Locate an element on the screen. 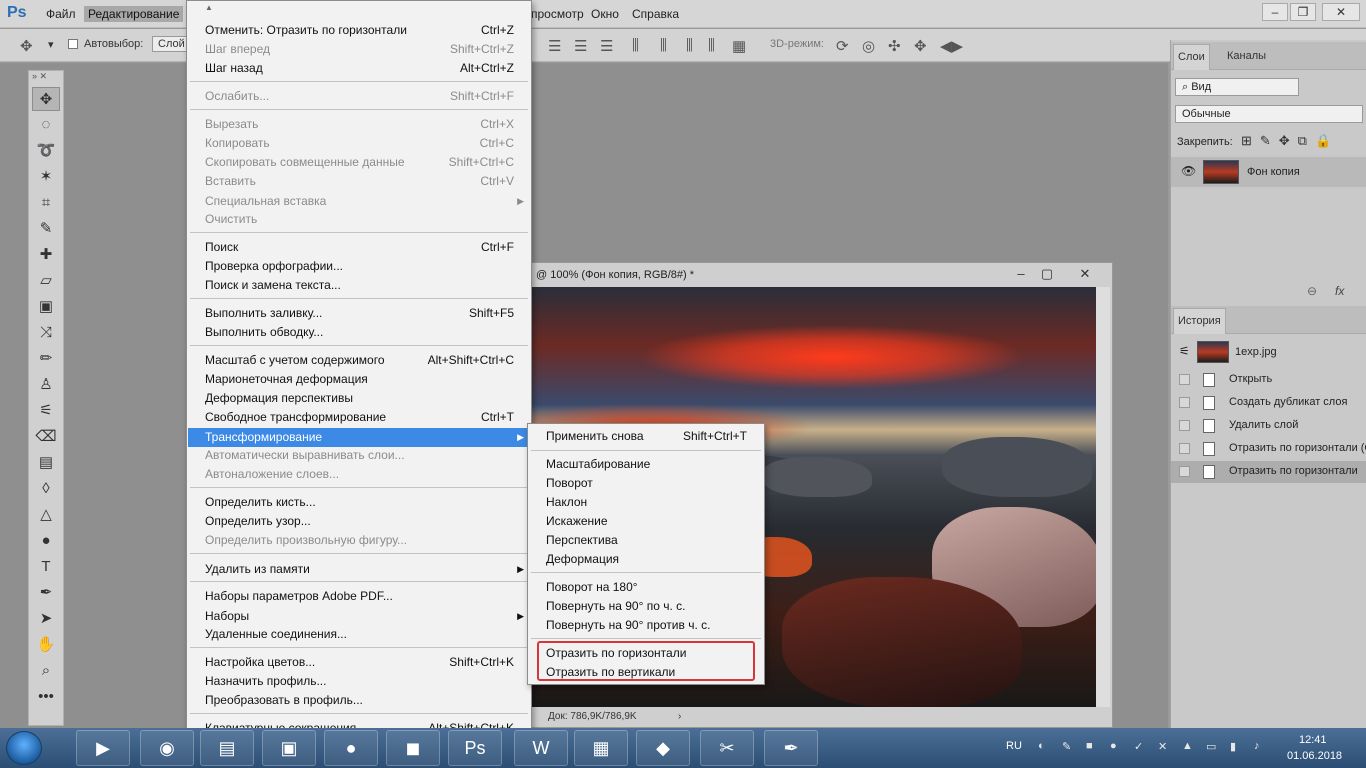 The height and width of the screenshot is (768, 1366). eraser-tool: ⌫ is located at coordinates (46, 437).